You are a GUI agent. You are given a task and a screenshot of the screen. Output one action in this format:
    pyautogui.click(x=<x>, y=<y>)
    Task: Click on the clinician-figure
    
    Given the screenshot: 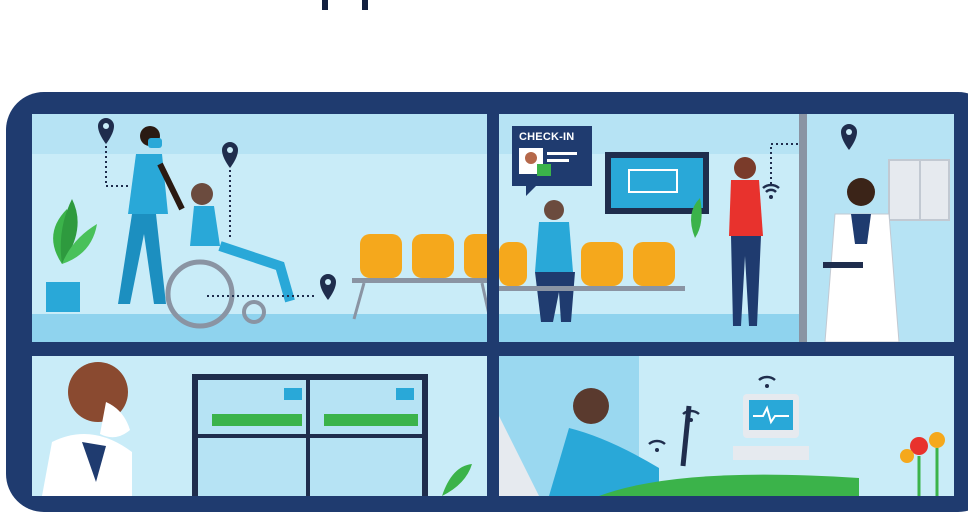 What is the action you would take?
    pyautogui.click(x=87, y=429)
    